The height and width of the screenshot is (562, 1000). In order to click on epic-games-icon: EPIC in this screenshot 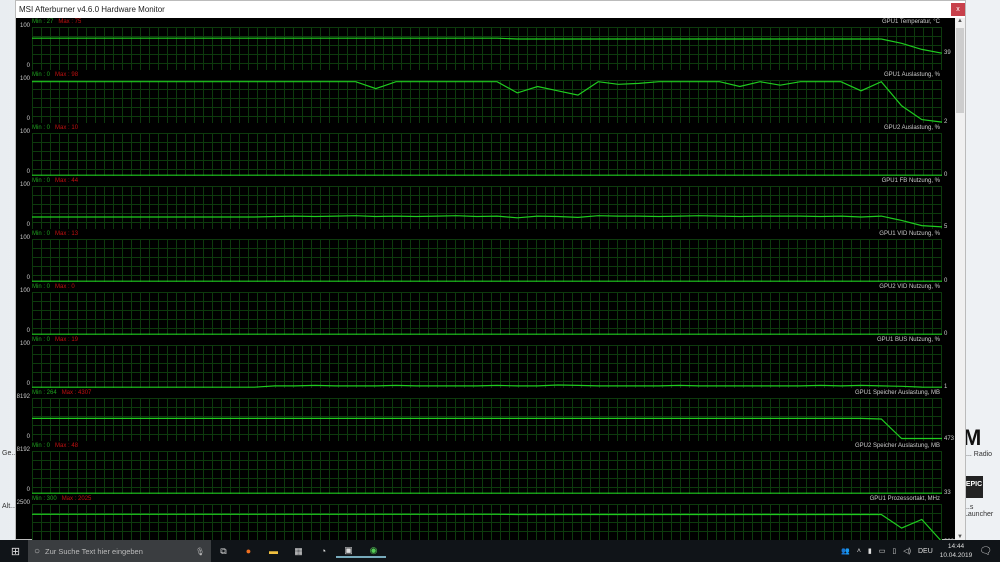, I will do `click(974, 487)`.